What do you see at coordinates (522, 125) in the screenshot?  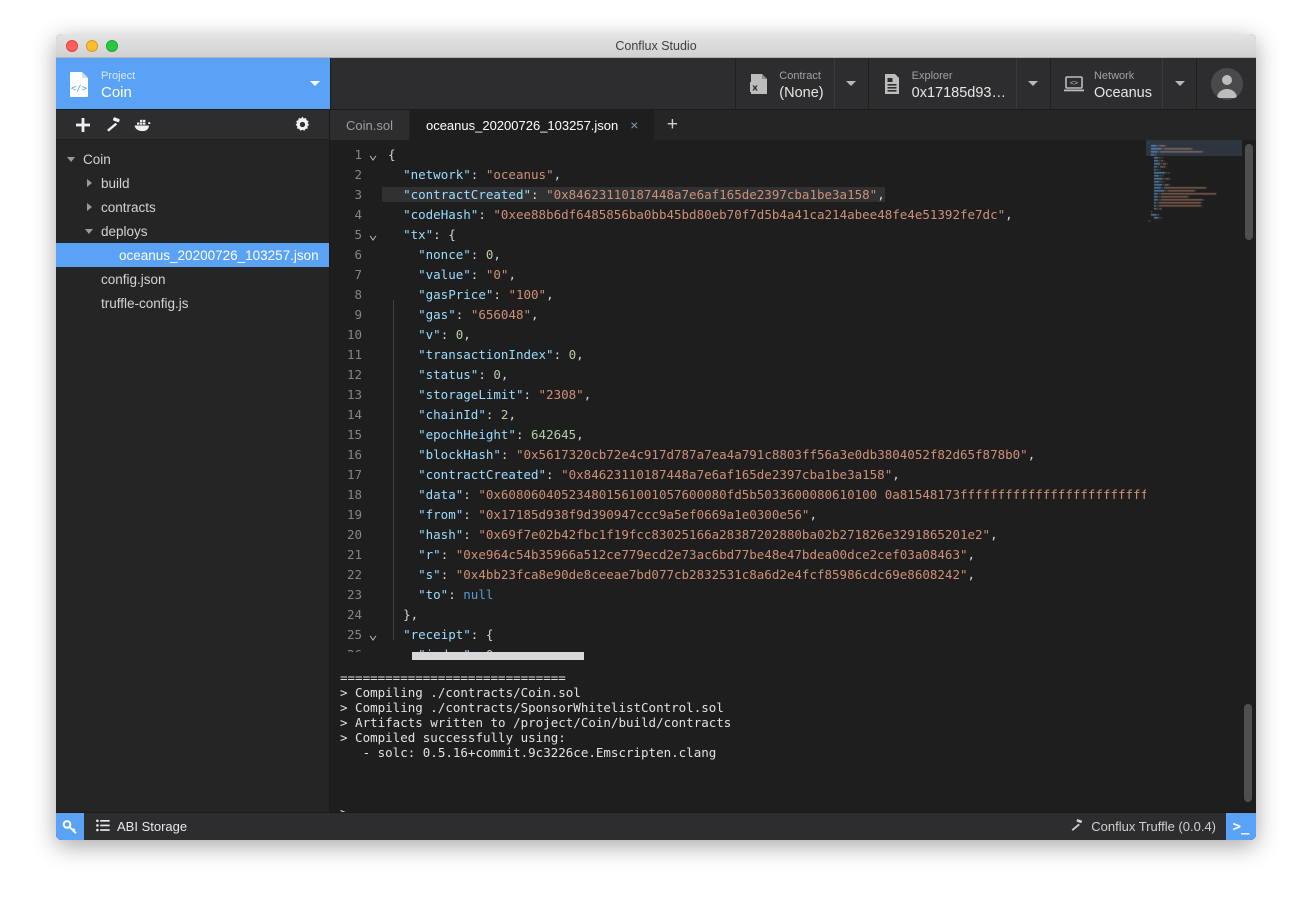 I see `tab-label: oceanus_20200726_103257.json` at bounding box center [522, 125].